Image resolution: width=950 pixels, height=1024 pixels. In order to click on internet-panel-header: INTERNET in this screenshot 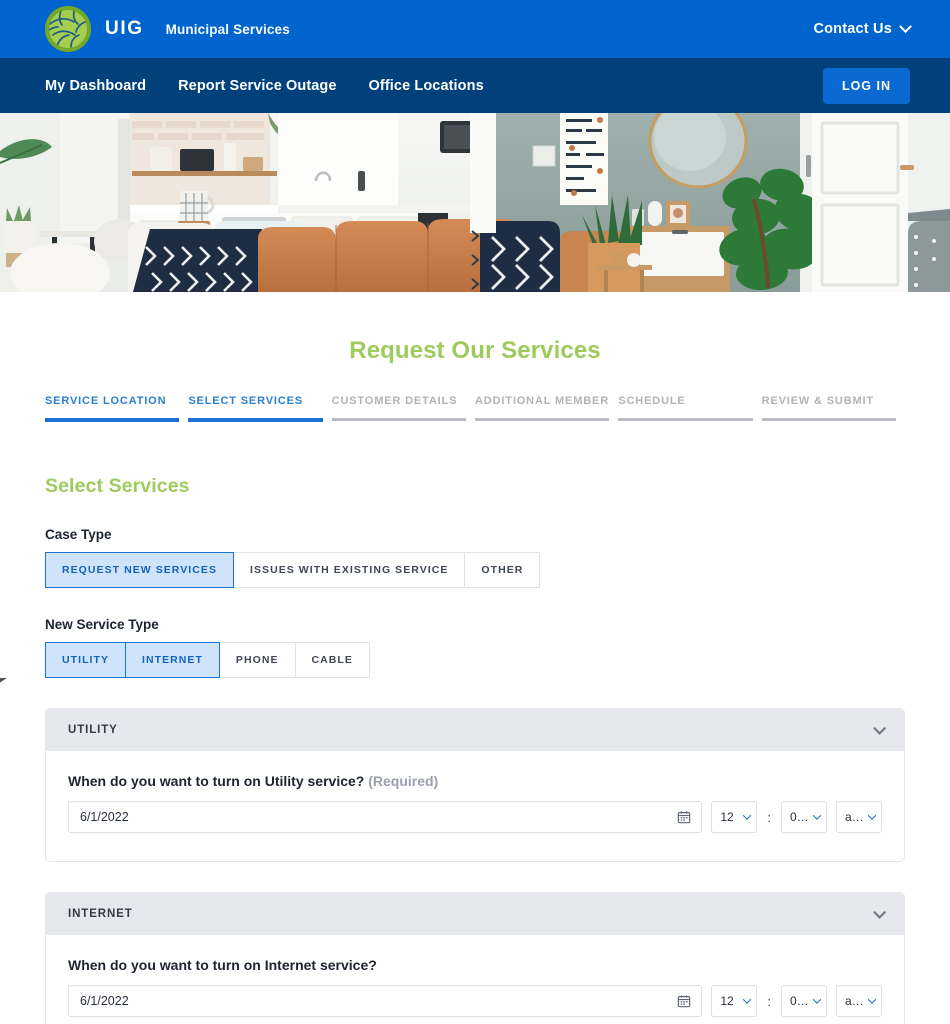, I will do `click(475, 914)`.